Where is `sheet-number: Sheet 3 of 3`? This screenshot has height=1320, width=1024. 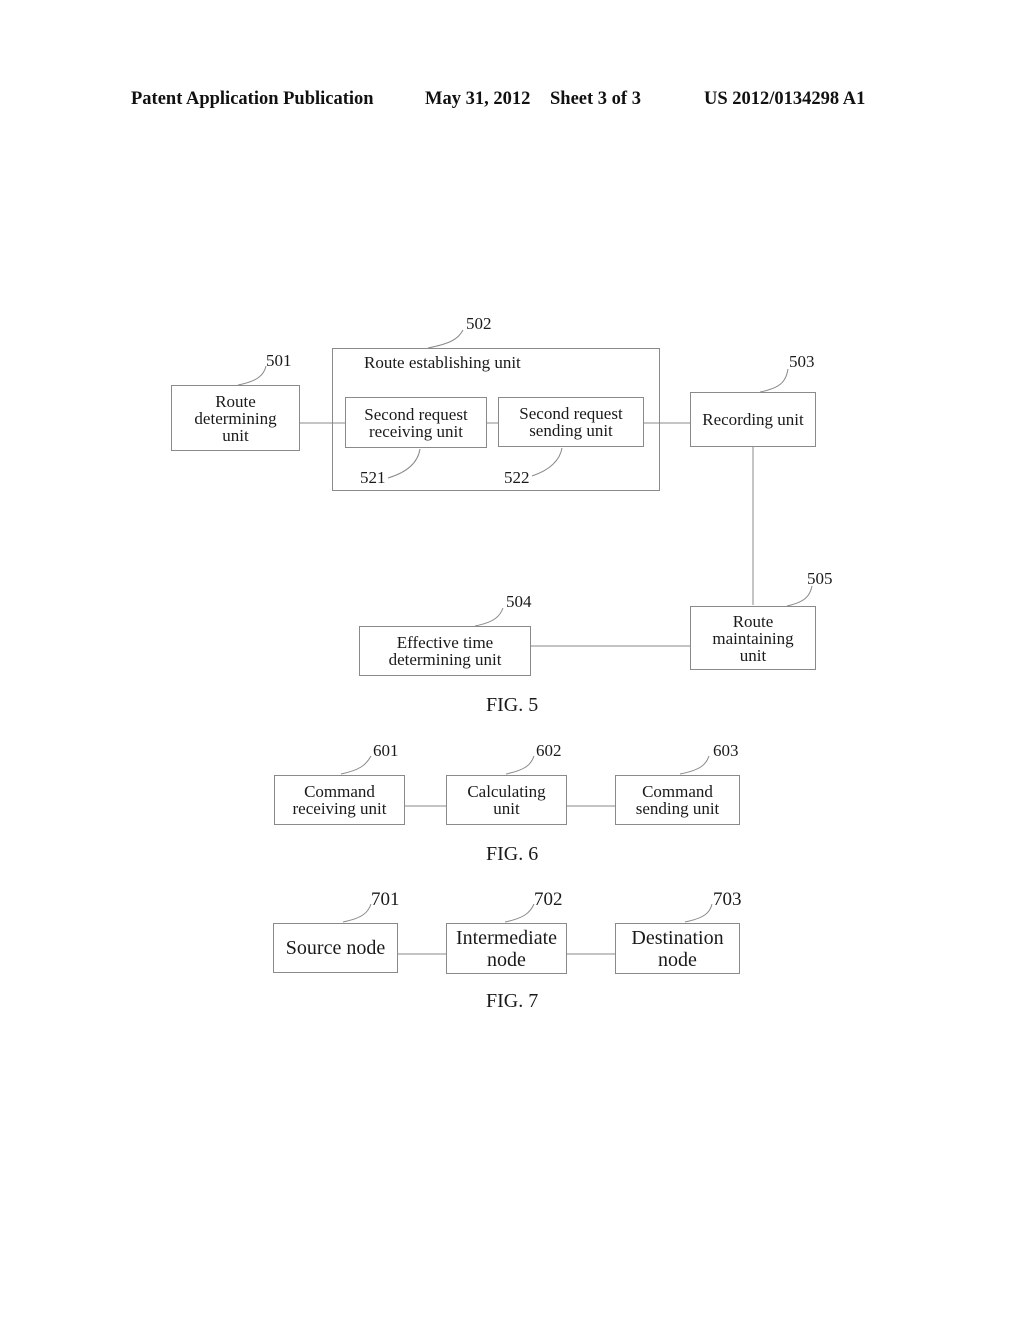
sheet-number: Sheet 3 of 3 is located at coordinates (595, 99).